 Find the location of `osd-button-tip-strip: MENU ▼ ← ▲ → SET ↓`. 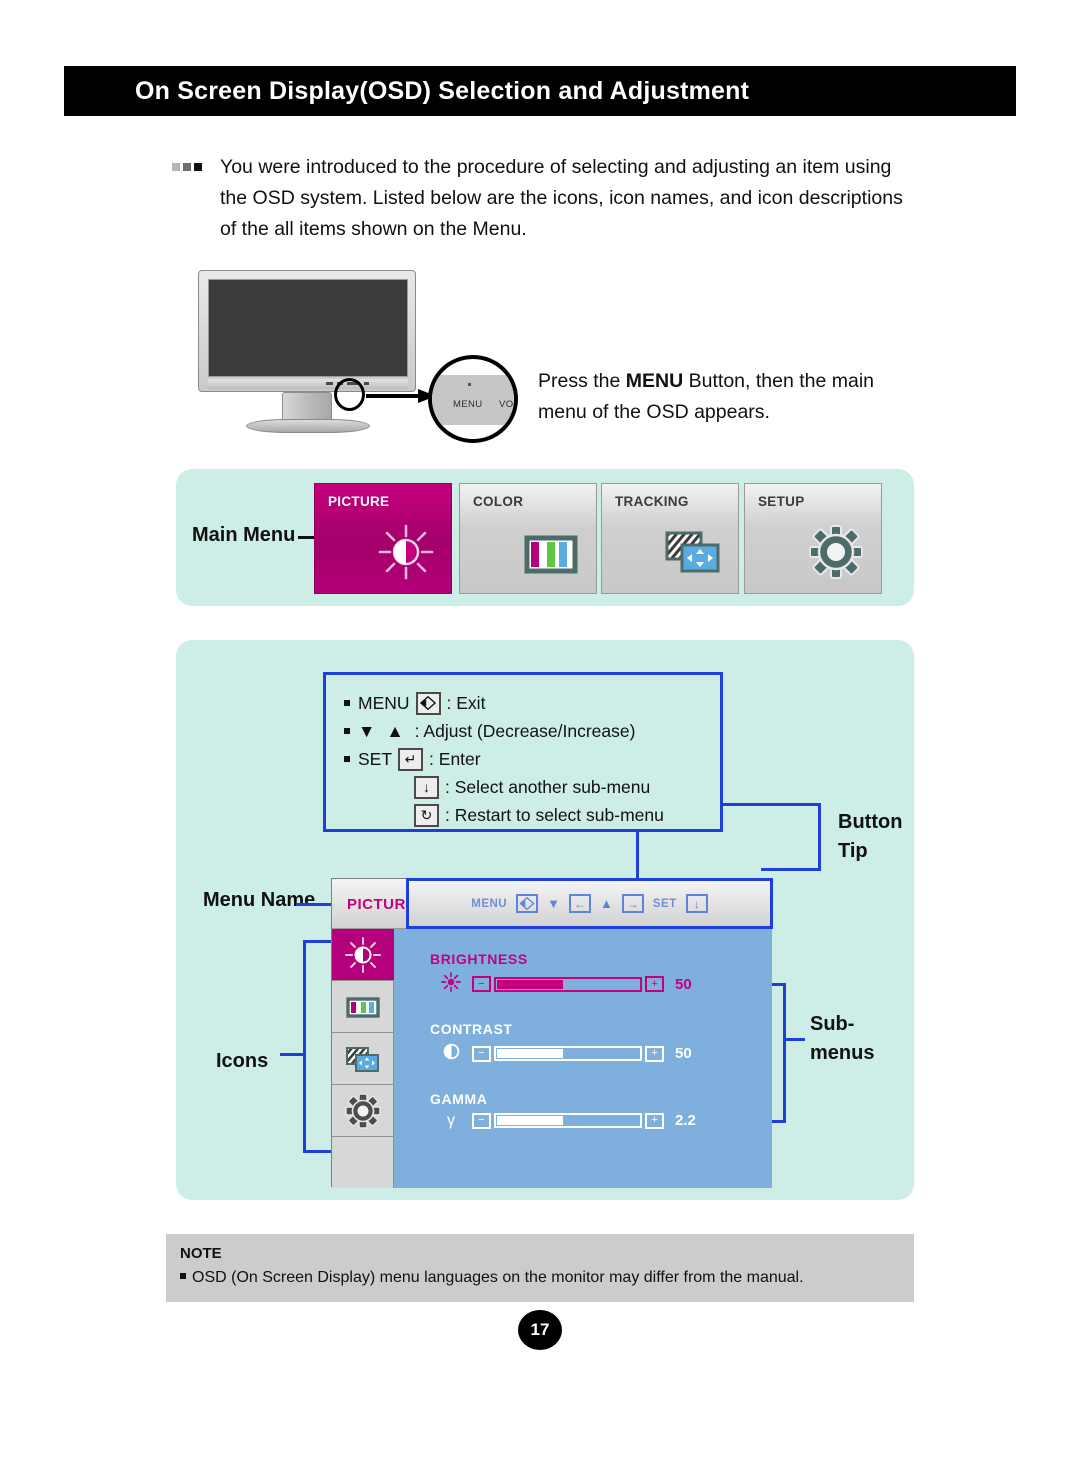

osd-button-tip-strip: MENU ▼ ← ▲ → SET ↓ is located at coordinates (589, 903).